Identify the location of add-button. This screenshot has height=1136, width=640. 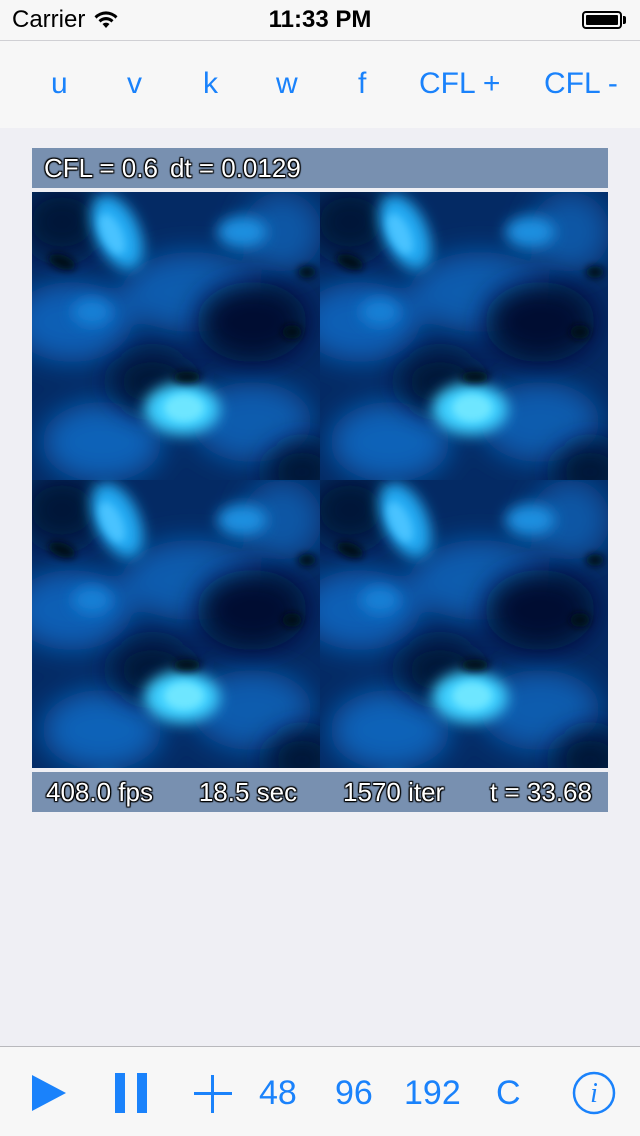
(213, 1096).